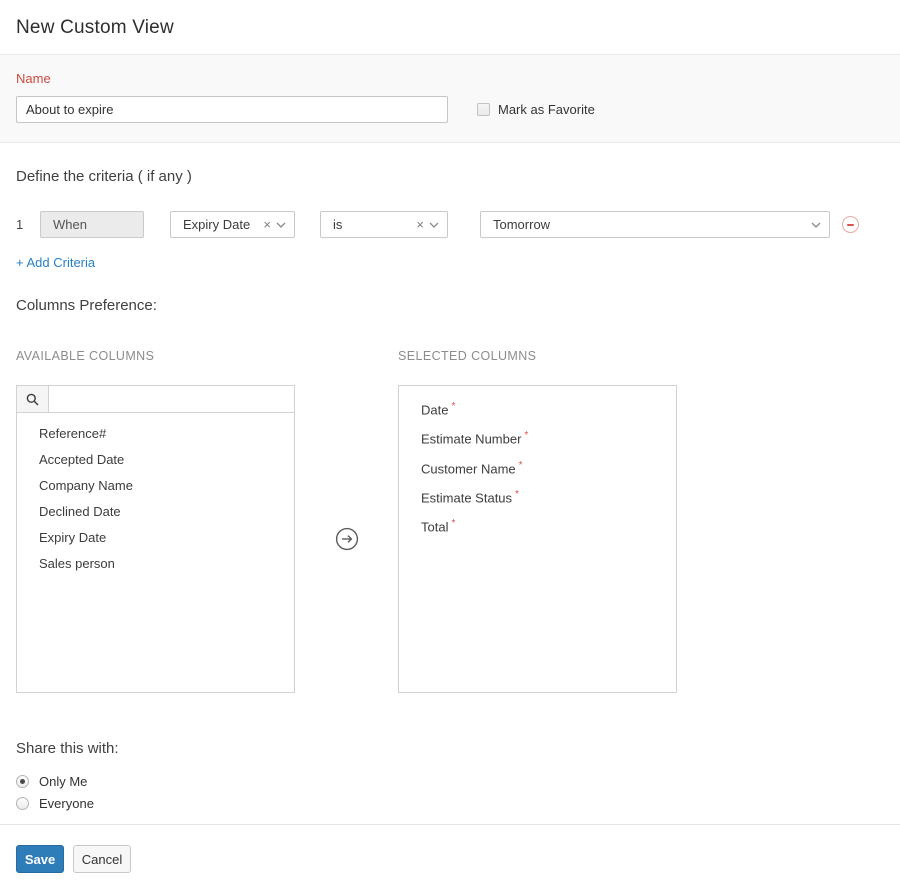 The height and width of the screenshot is (883, 900). What do you see at coordinates (155, 460) in the screenshot?
I see `available-column-item: Accepted Date` at bounding box center [155, 460].